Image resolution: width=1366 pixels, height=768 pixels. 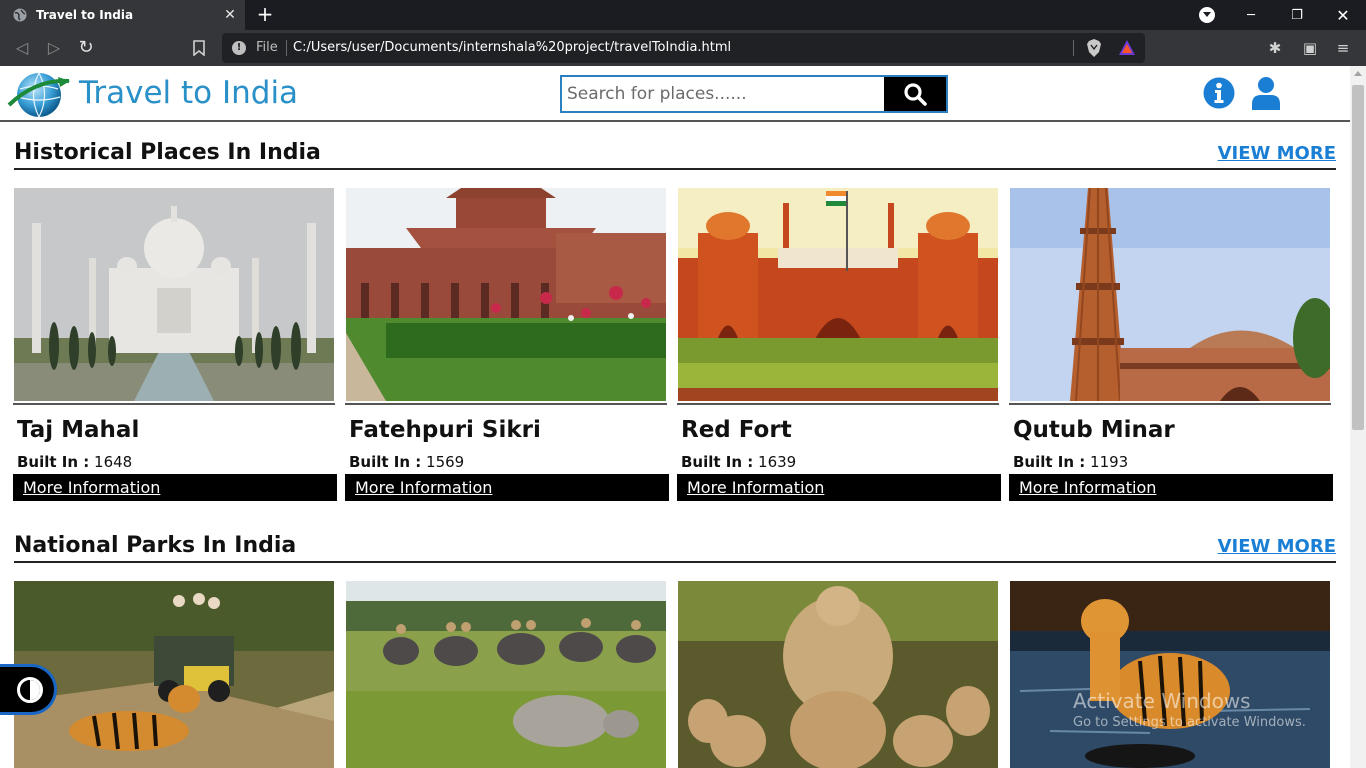 What do you see at coordinates (443, 462) in the screenshot?
I see `built-value: 1569` at bounding box center [443, 462].